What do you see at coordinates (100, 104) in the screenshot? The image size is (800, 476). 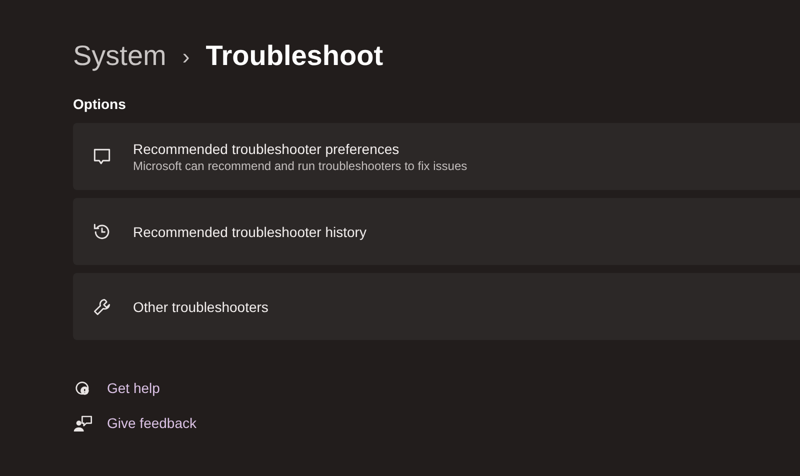 I see `section-title: Options` at bounding box center [100, 104].